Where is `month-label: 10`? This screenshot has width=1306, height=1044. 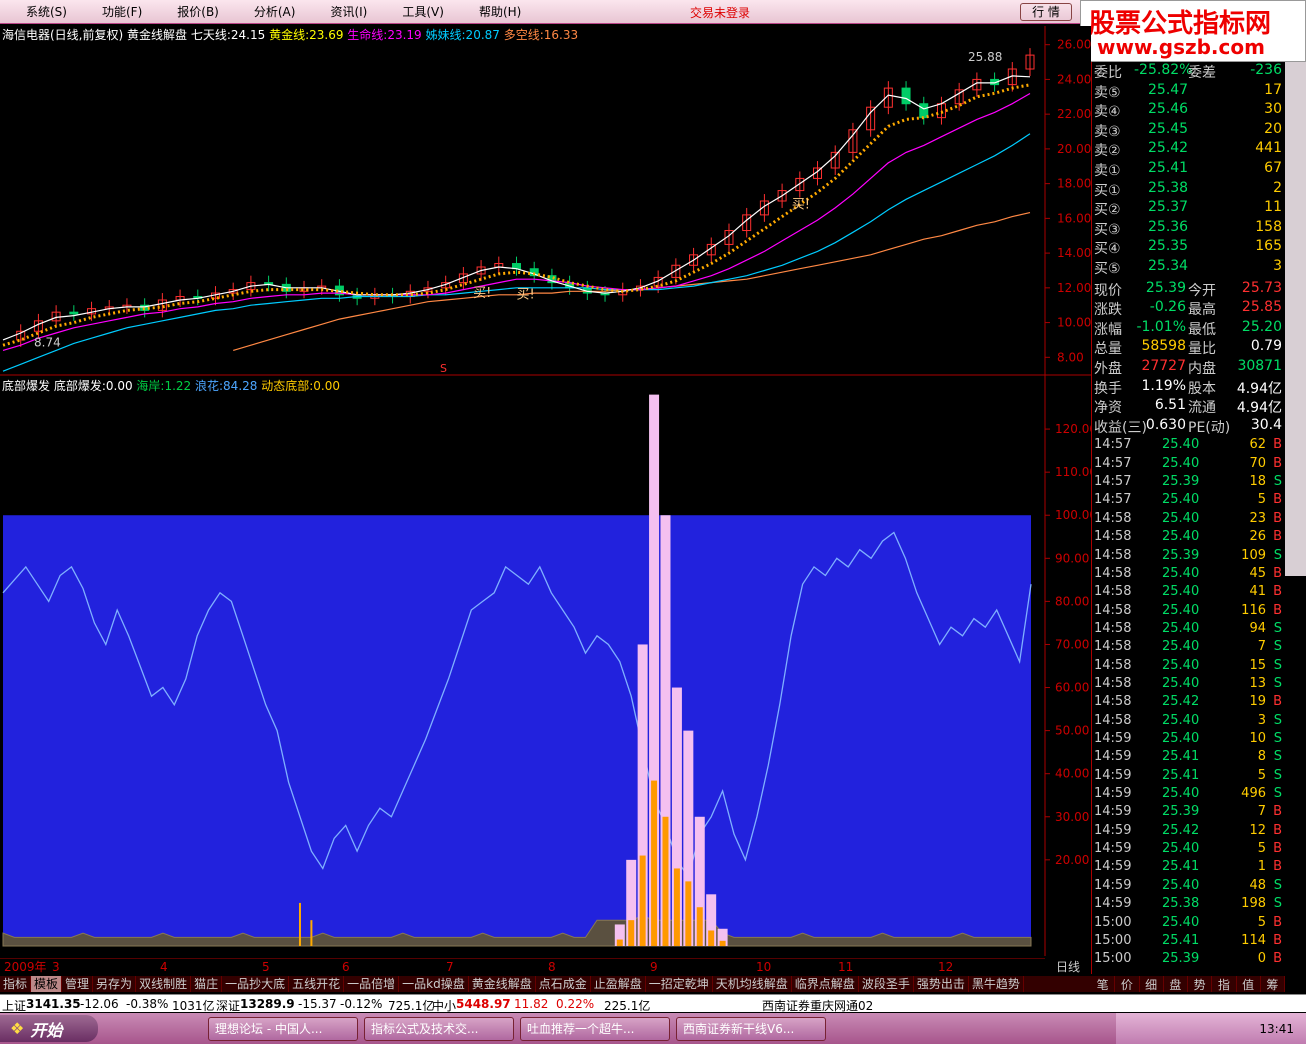 month-label: 10 is located at coordinates (763, 967).